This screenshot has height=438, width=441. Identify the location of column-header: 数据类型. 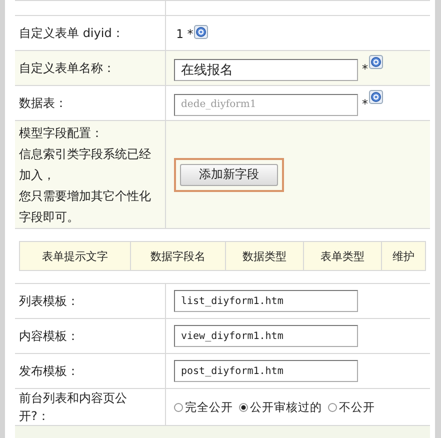
(265, 256).